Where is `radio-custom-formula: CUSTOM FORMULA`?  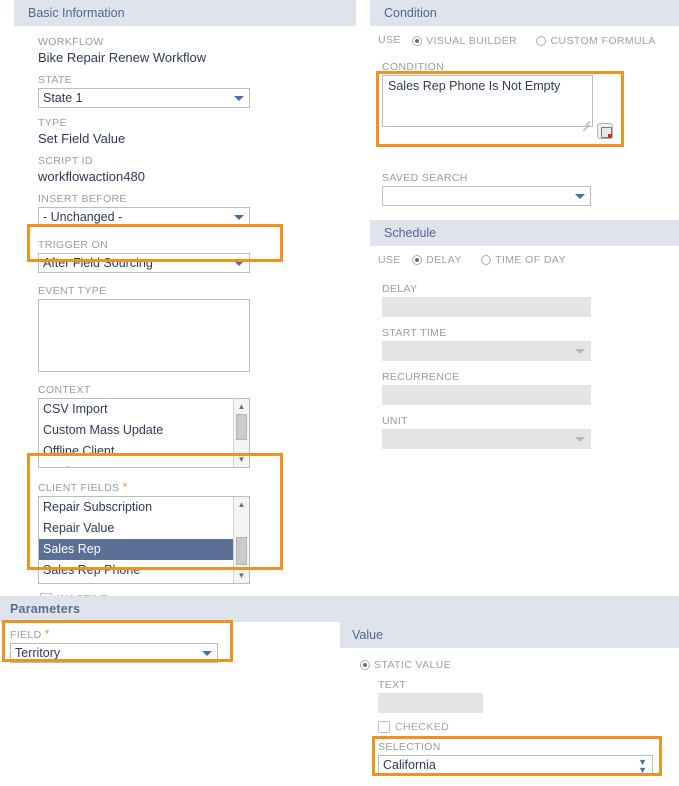 radio-custom-formula: CUSTOM FORMULA is located at coordinates (595, 40).